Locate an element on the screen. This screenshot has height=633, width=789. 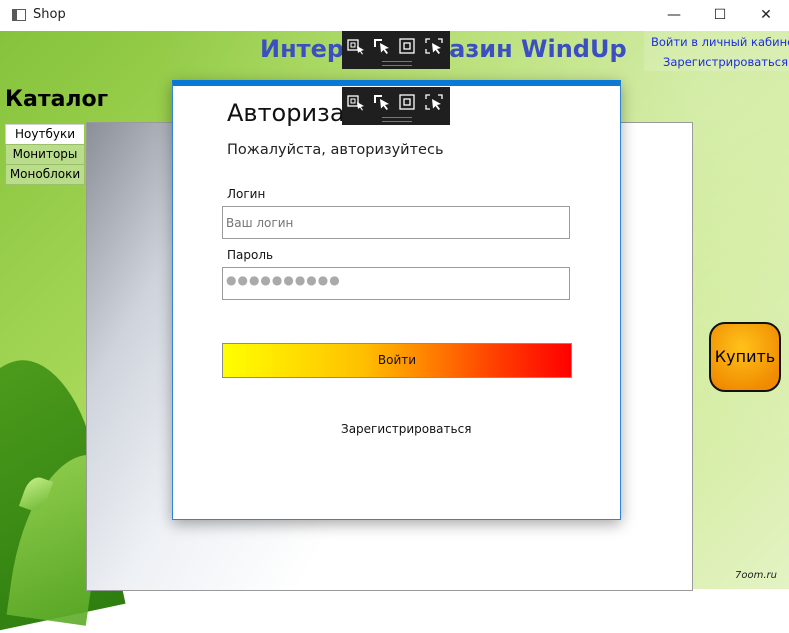
header-register-link: Зарегистрироваться is located at coordinates (725, 62).